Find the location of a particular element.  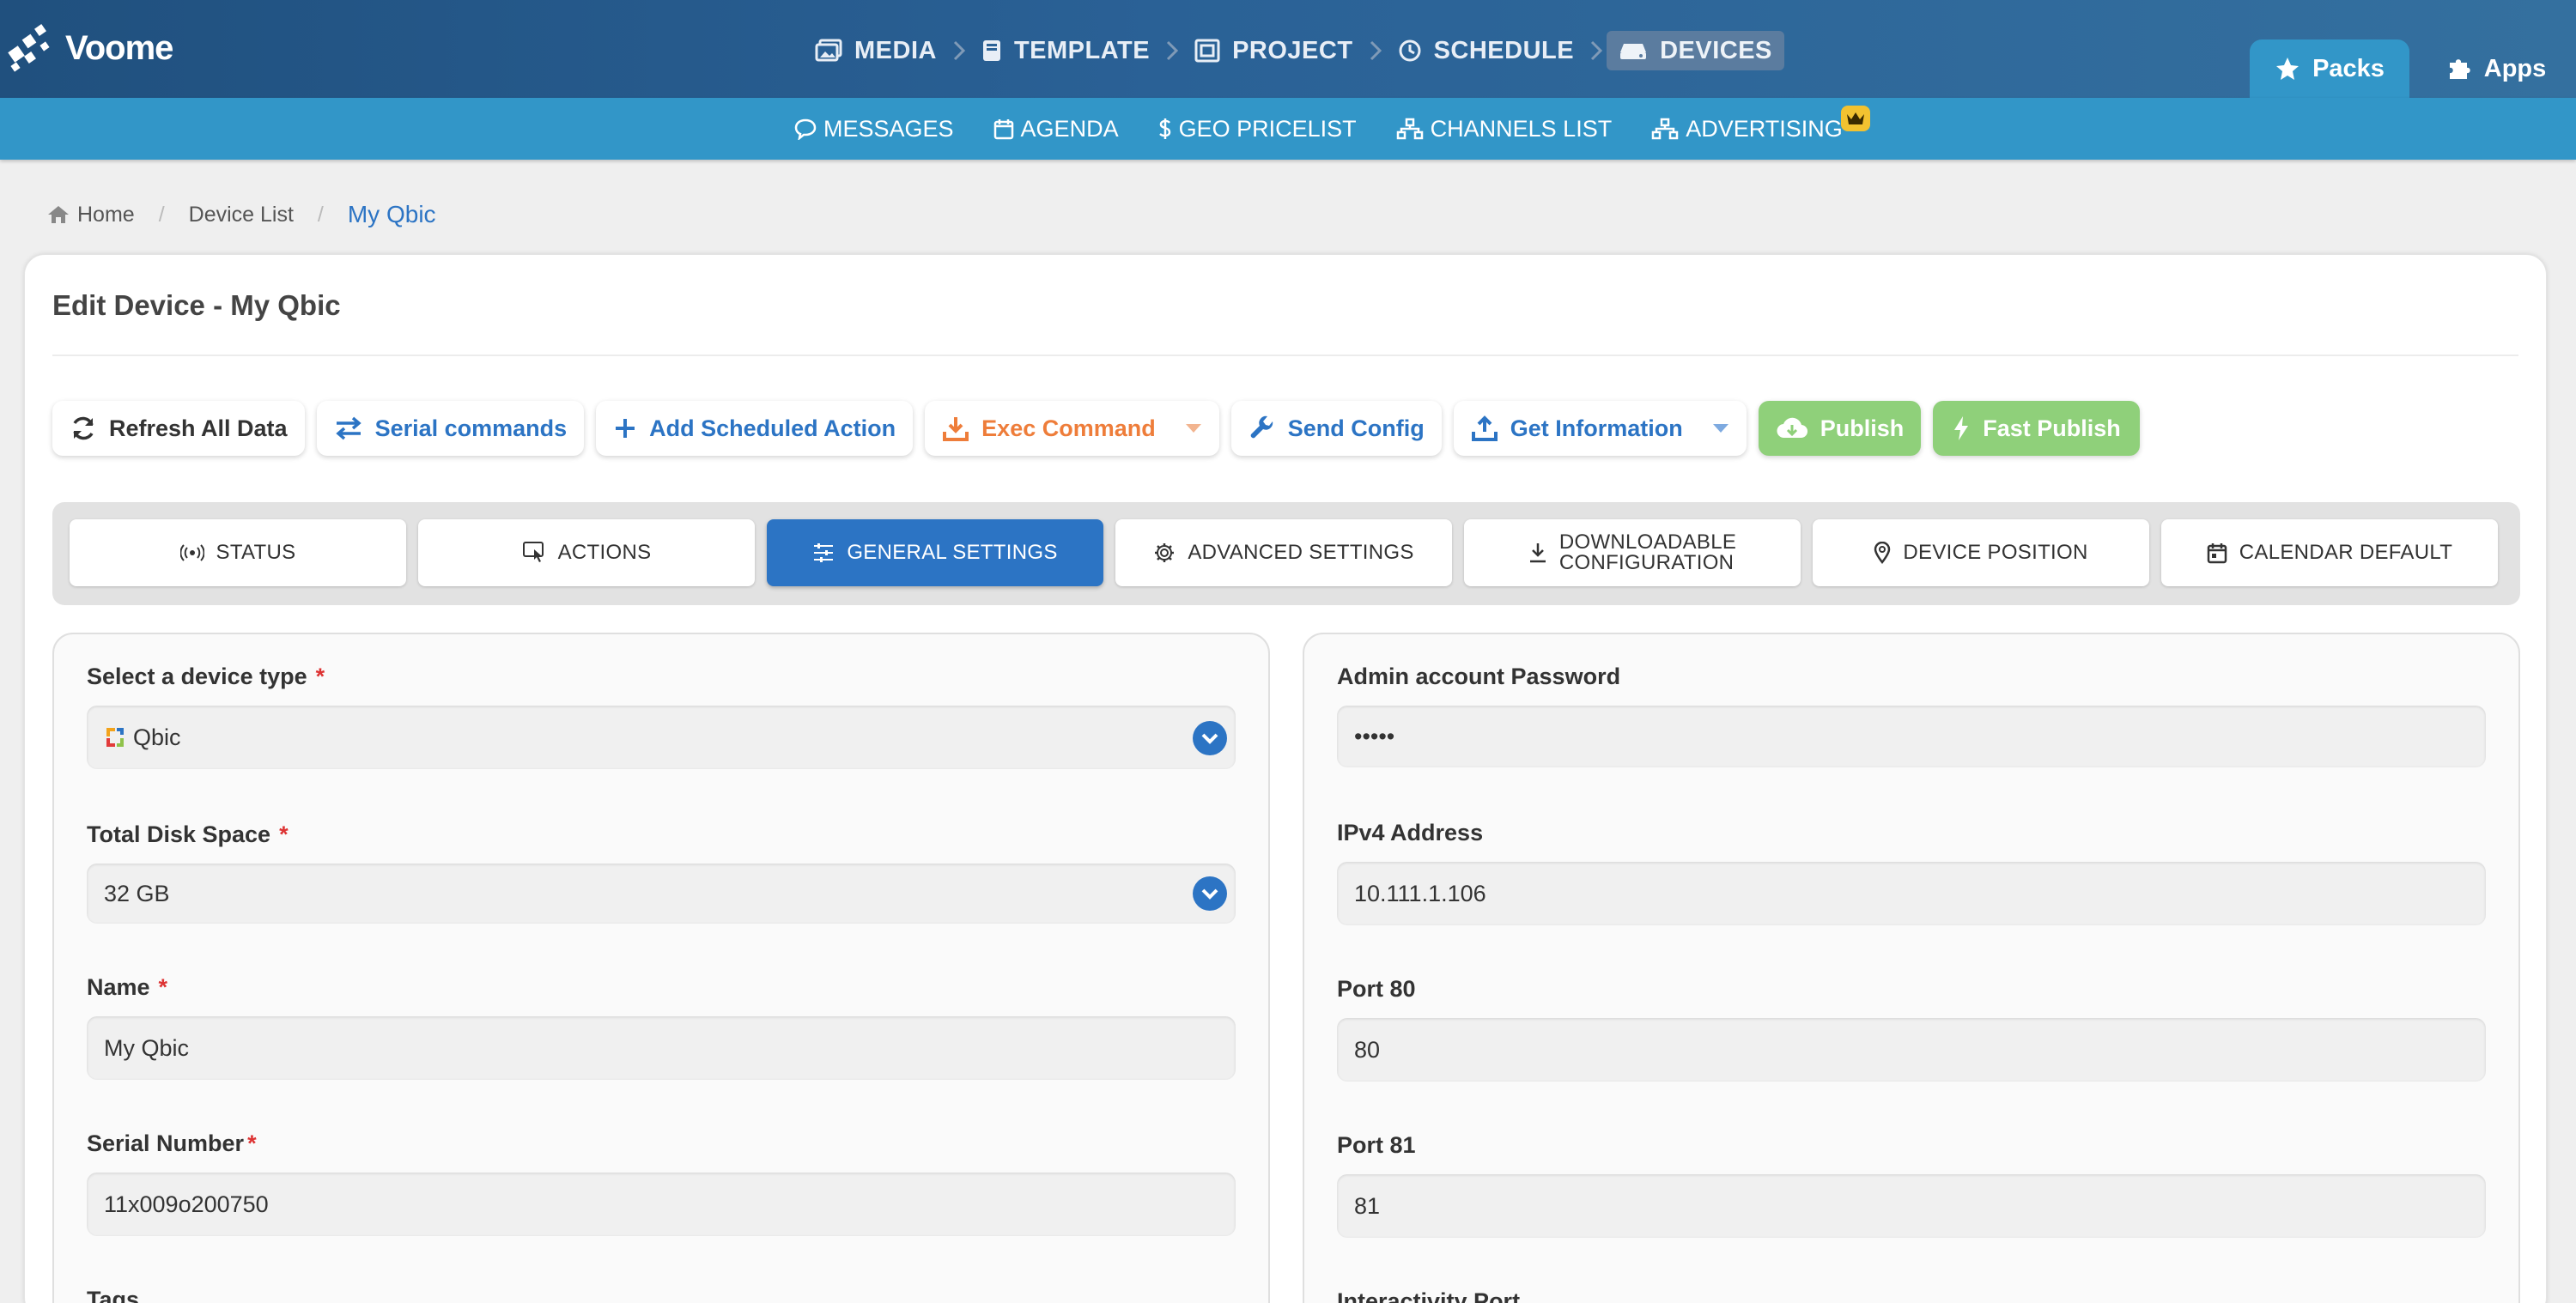

breadcrumb-current: My Qbic is located at coordinates (391, 214).